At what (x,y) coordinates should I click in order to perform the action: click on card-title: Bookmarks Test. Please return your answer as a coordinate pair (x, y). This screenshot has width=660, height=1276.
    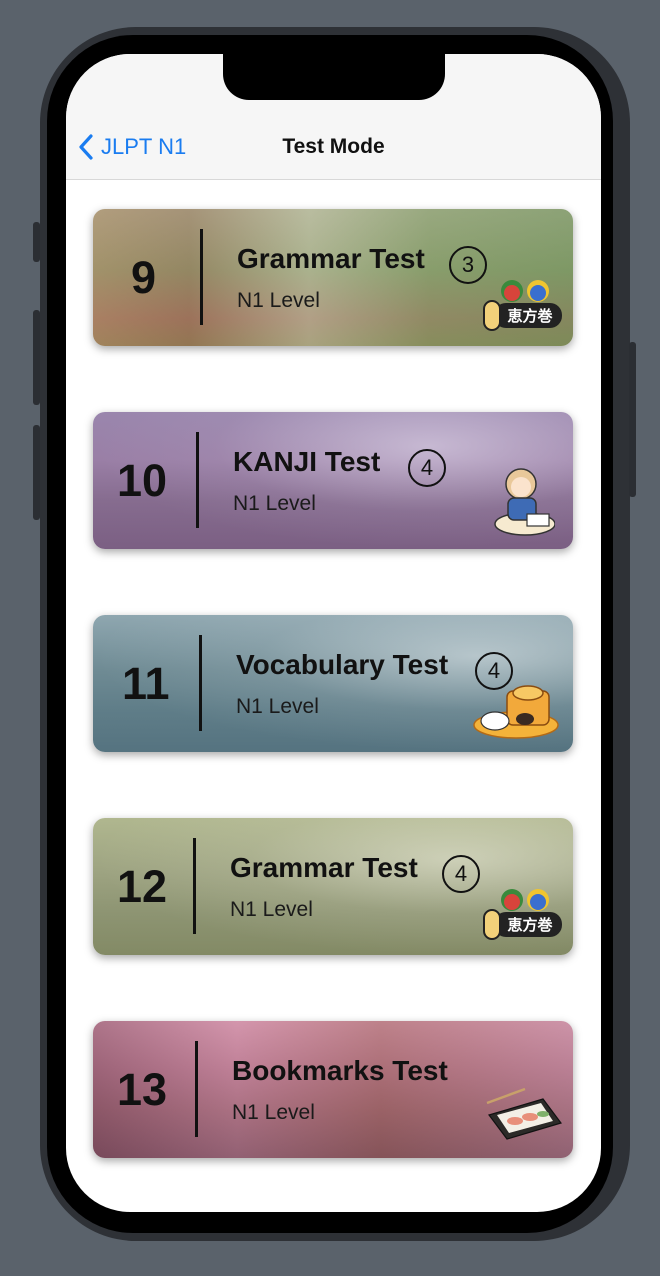
    Looking at the image, I should click on (340, 1070).